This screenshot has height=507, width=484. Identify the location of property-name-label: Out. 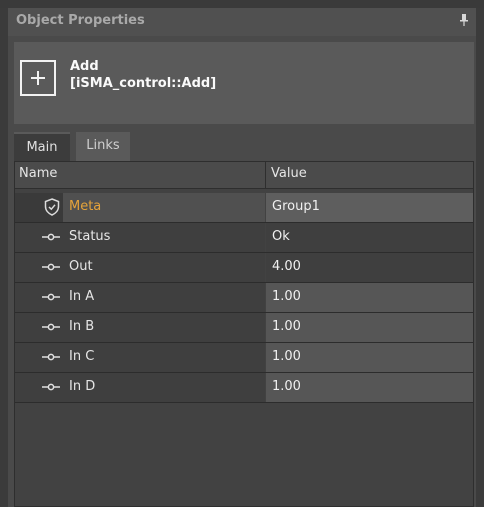
(81, 266).